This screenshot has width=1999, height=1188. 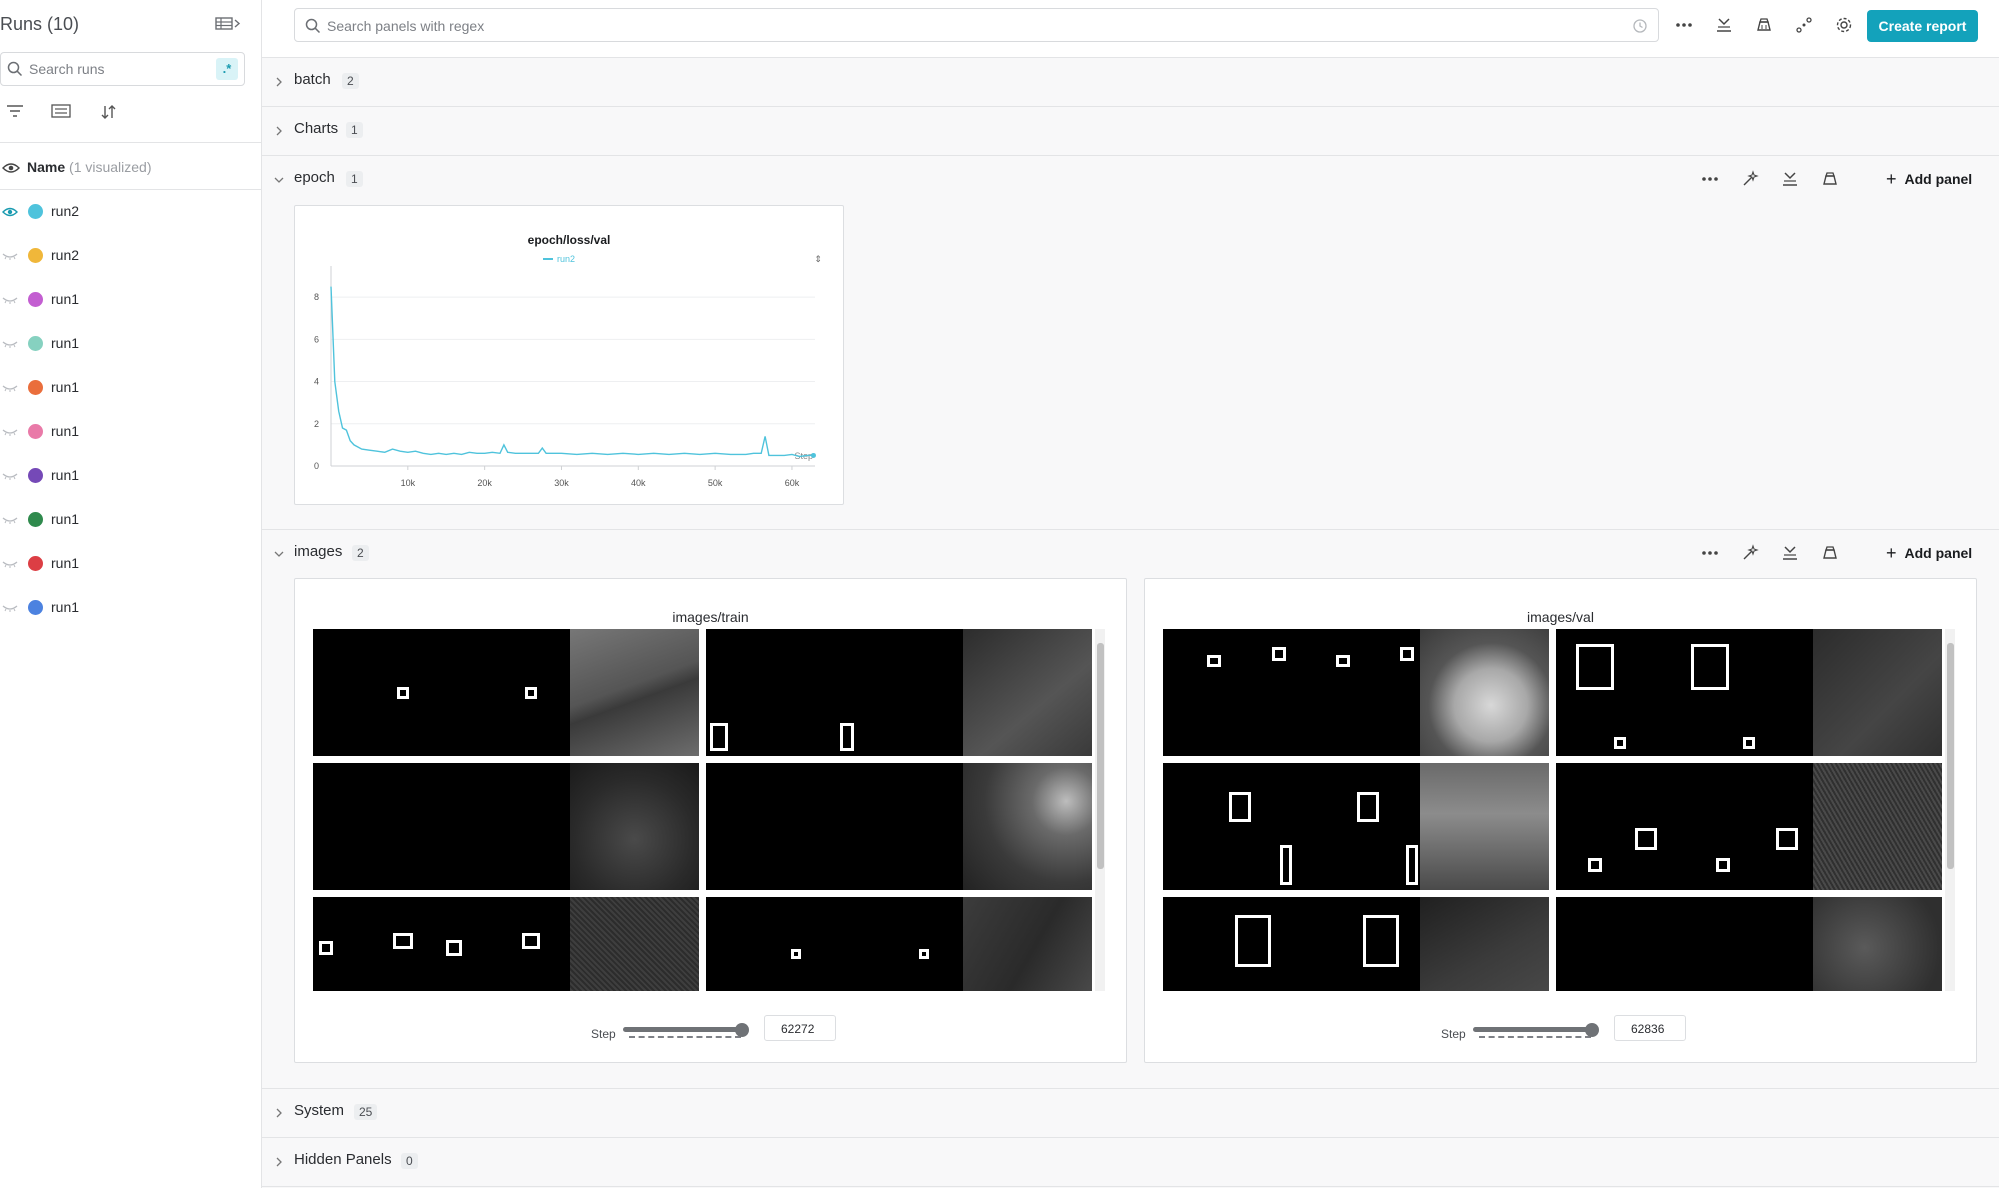 I want to click on search-runs-input, so click(x=119, y=69).